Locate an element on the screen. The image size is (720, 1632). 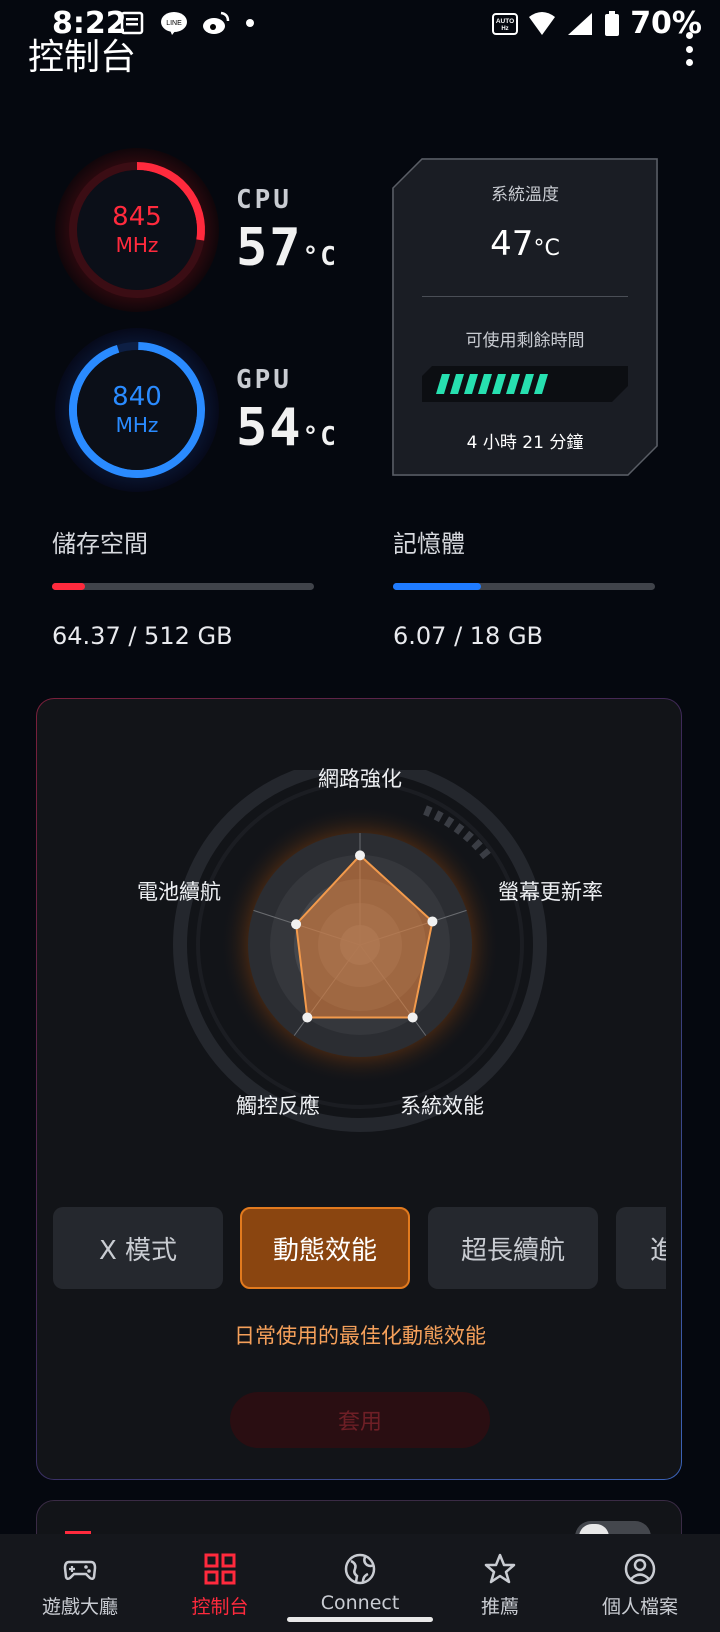
cpu-temp-unit: °C is located at coordinates (320, 257).